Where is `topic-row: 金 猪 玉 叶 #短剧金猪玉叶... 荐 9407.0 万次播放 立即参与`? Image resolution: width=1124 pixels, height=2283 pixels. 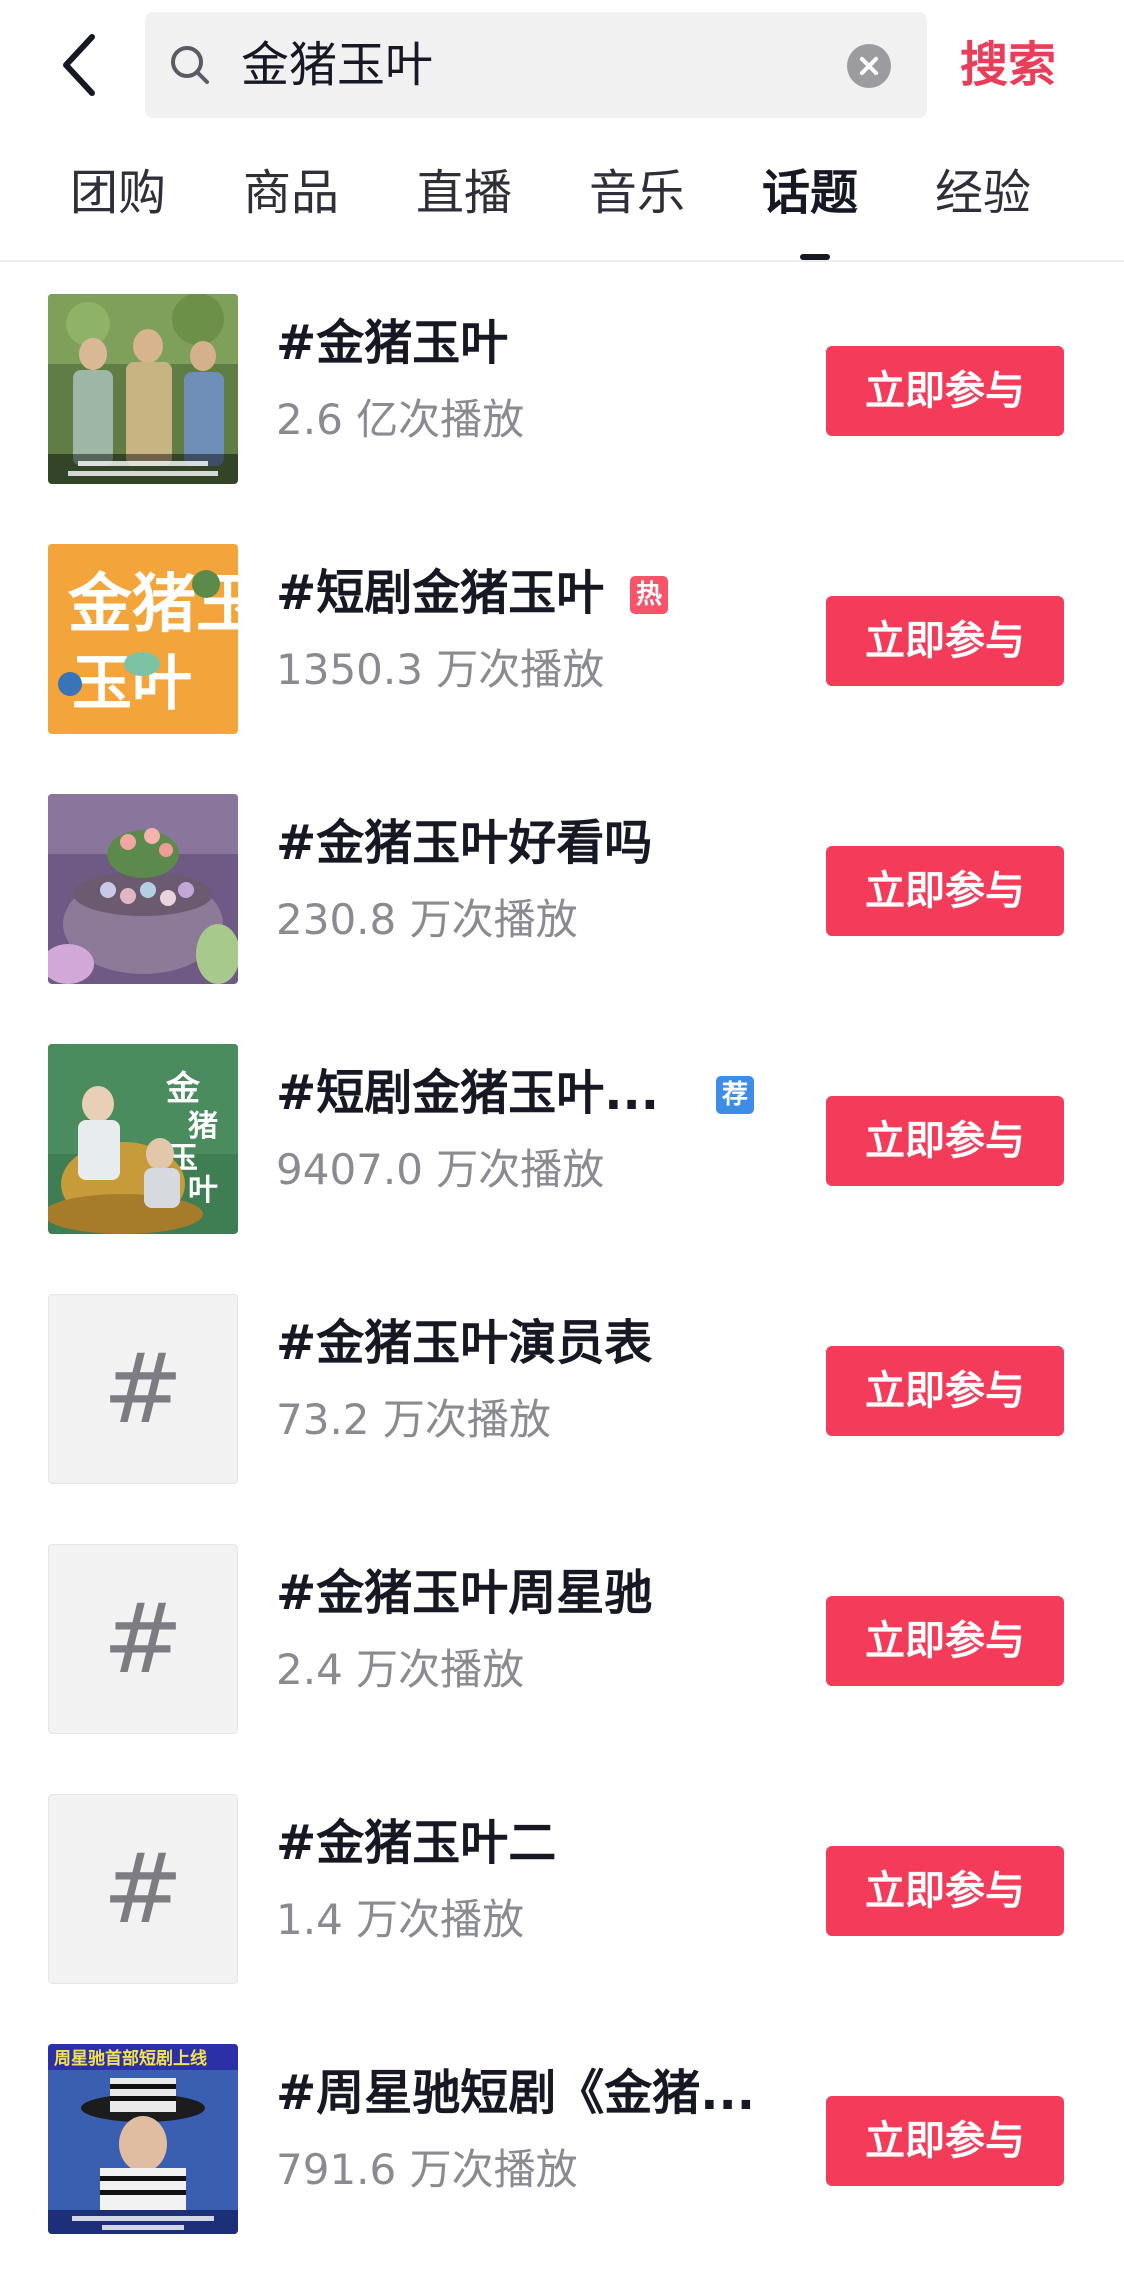 topic-row: 金 猪 玉 叶 #短剧金猪玉叶... 荐 9407.0 万次播放 立即参与 is located at coordinates (562, 1137).